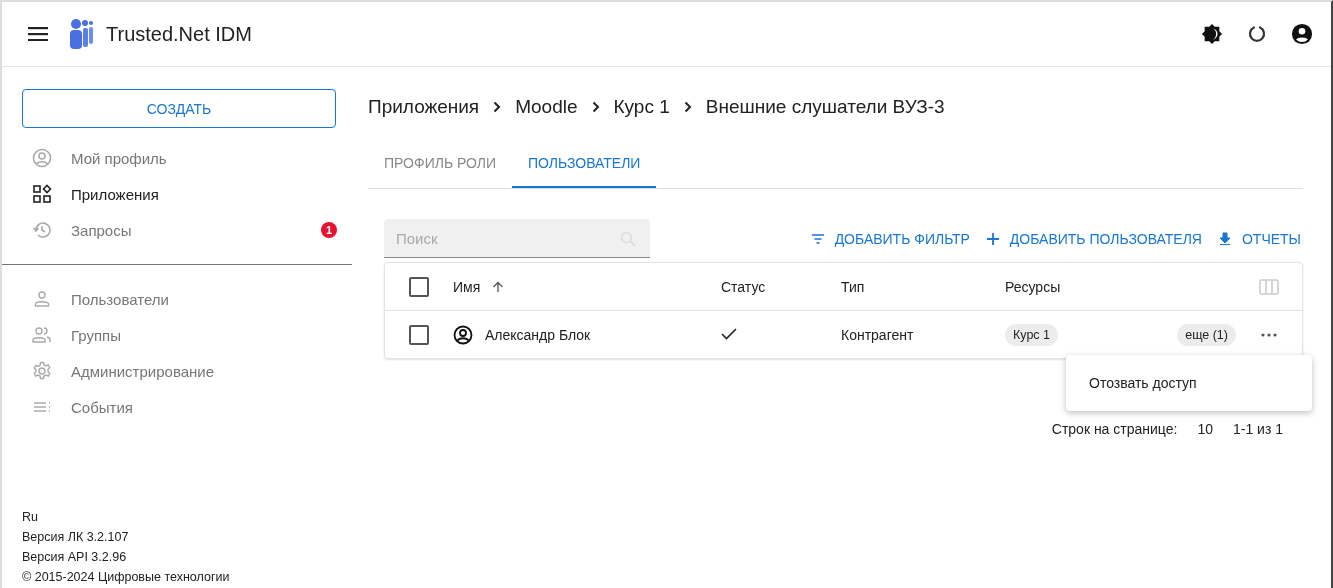  What do you see at coordinates (1259, 238) in the screenshot?
I see `action-button: ОТЧЕТЫ` at bounding box center [1259, 238].